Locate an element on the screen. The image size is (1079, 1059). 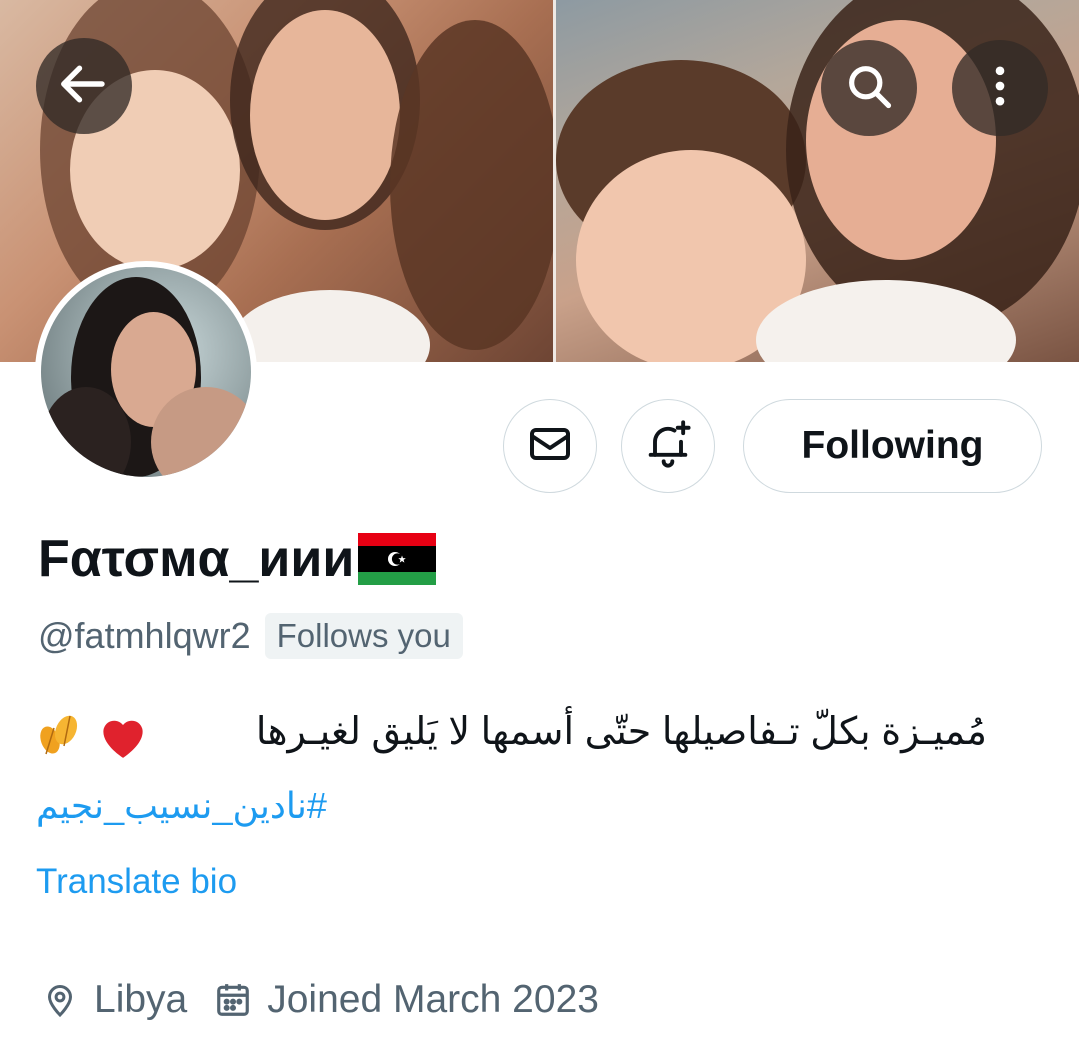
follows-you-badge: Follows you is located at coordinates (363, 636).